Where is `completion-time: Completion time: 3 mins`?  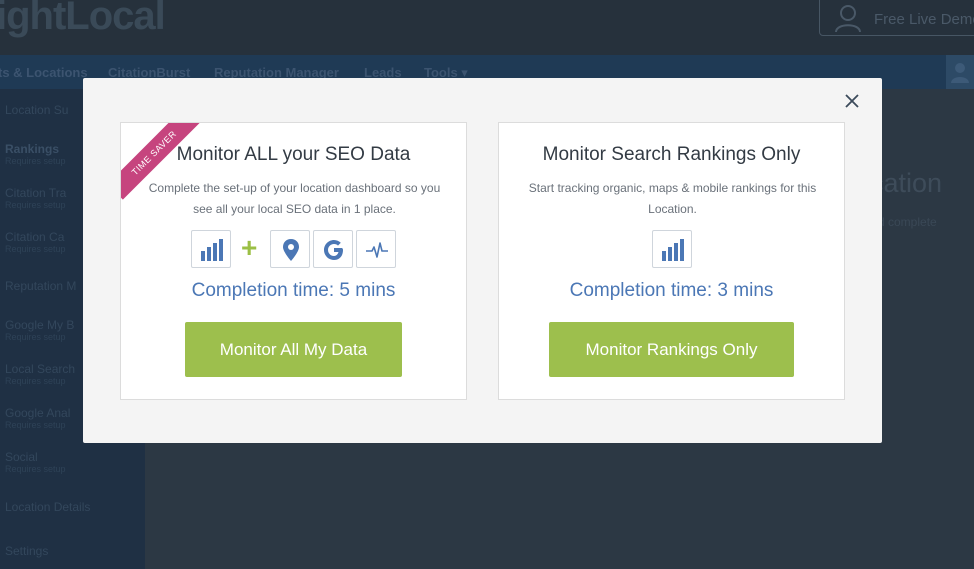
completion-time: Completion time: 3 mins is located at coordinates (671, 290).